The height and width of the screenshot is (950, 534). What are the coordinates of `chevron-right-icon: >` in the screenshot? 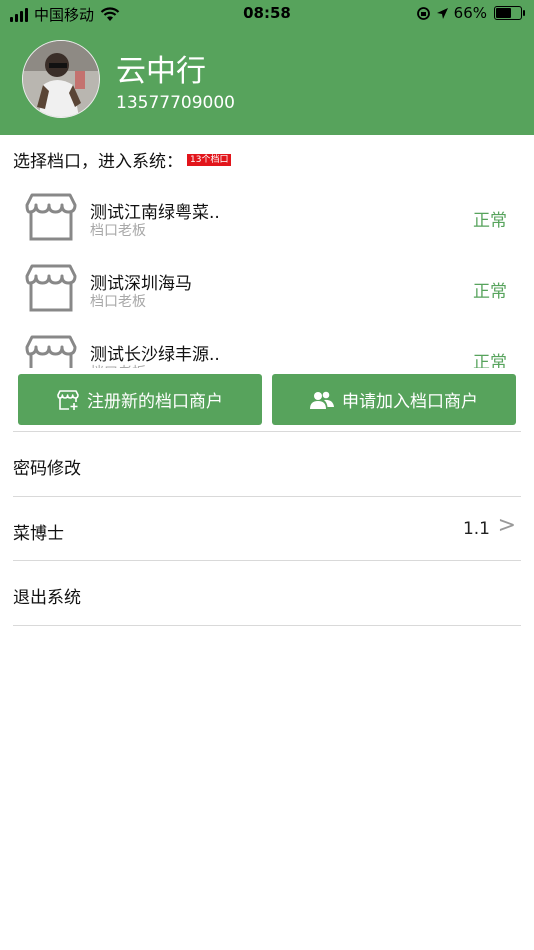 It's located at (506, 525).